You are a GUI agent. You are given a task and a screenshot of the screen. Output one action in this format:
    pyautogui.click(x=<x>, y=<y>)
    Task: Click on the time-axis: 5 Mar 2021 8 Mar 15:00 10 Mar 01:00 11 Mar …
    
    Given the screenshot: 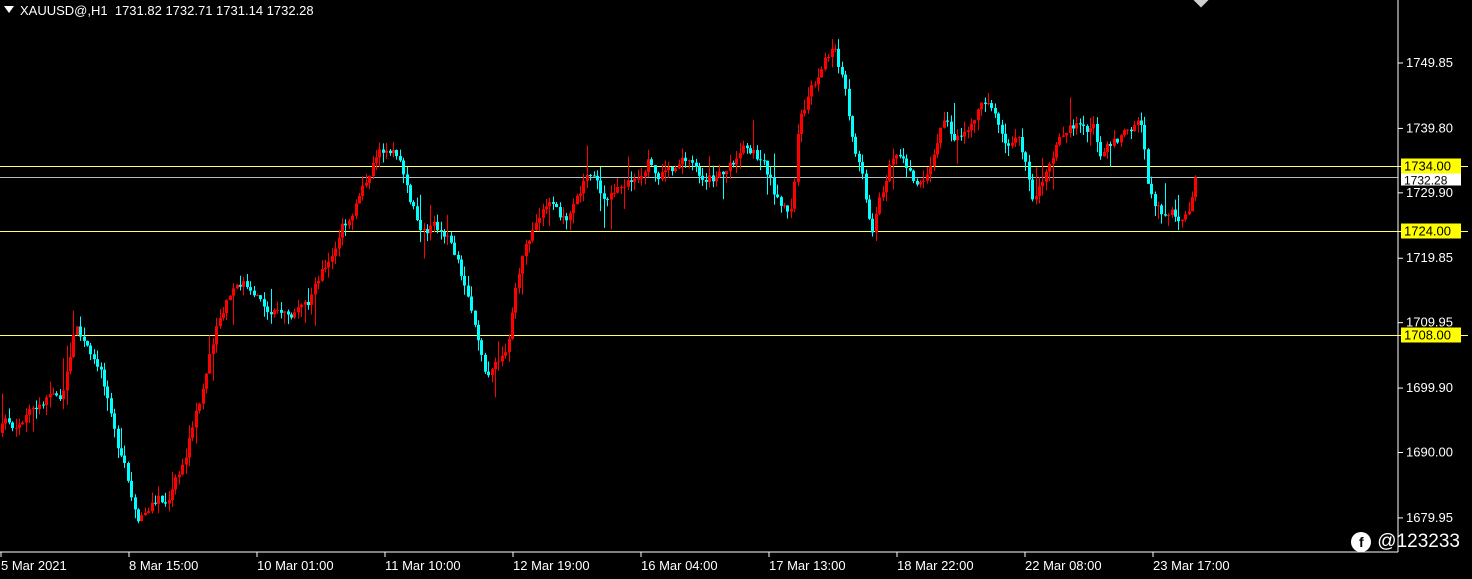 What is the action you would take?
    pyautogui.click(x=615, y=562)
    